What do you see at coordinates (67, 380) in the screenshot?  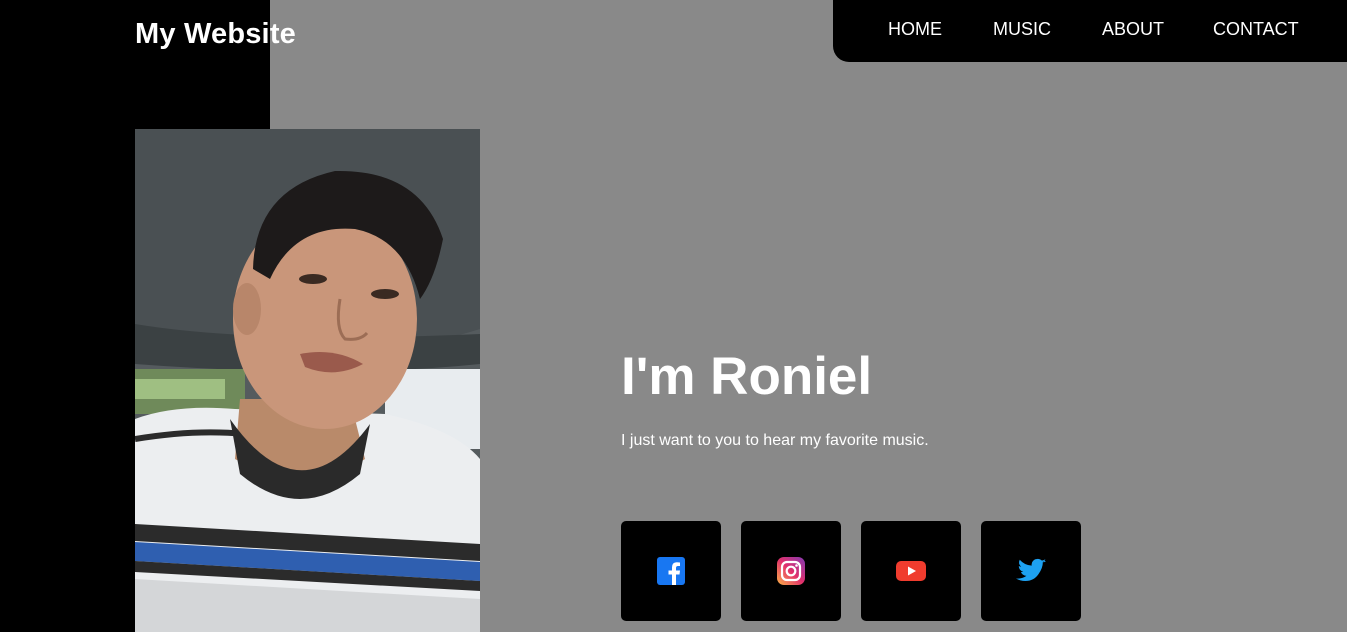 I see `left-black-band-lower` at bounding box center [67, 380].